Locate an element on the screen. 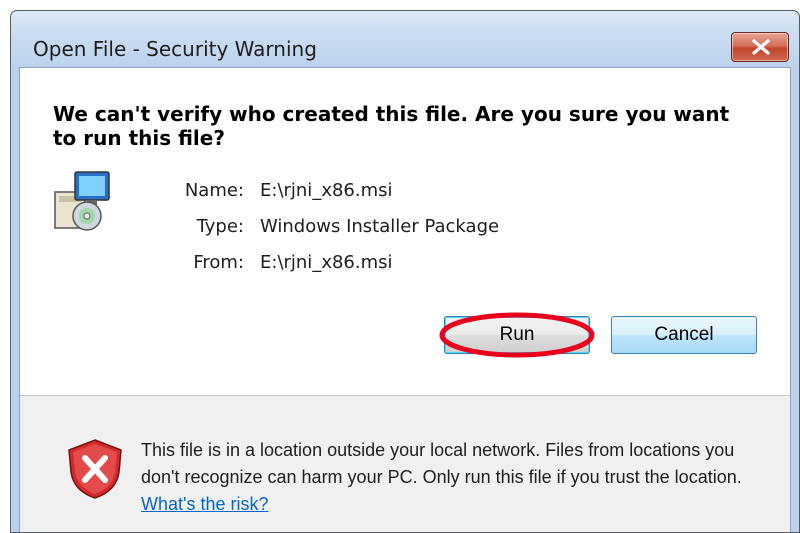 The height and width of the screenshot is (533, 800). run-button: Run is located at coordinates (517, 335).